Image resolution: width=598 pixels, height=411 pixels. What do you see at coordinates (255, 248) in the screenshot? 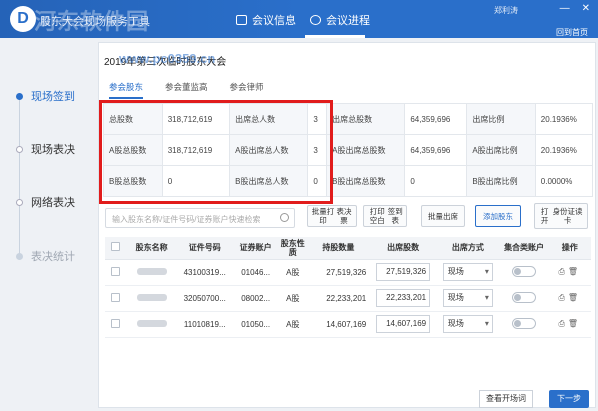
I see `col-header: 证券账户` at bounding box center [255, 248].